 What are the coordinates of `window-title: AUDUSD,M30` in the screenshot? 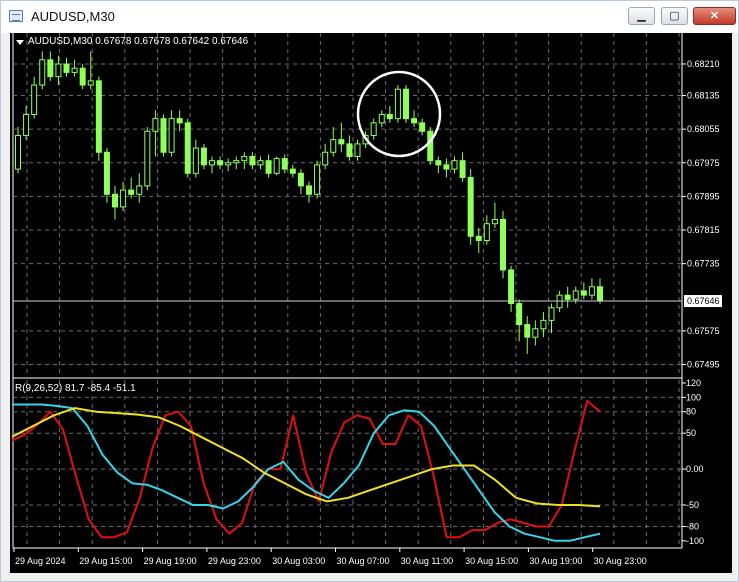 It's located at (73, 16).